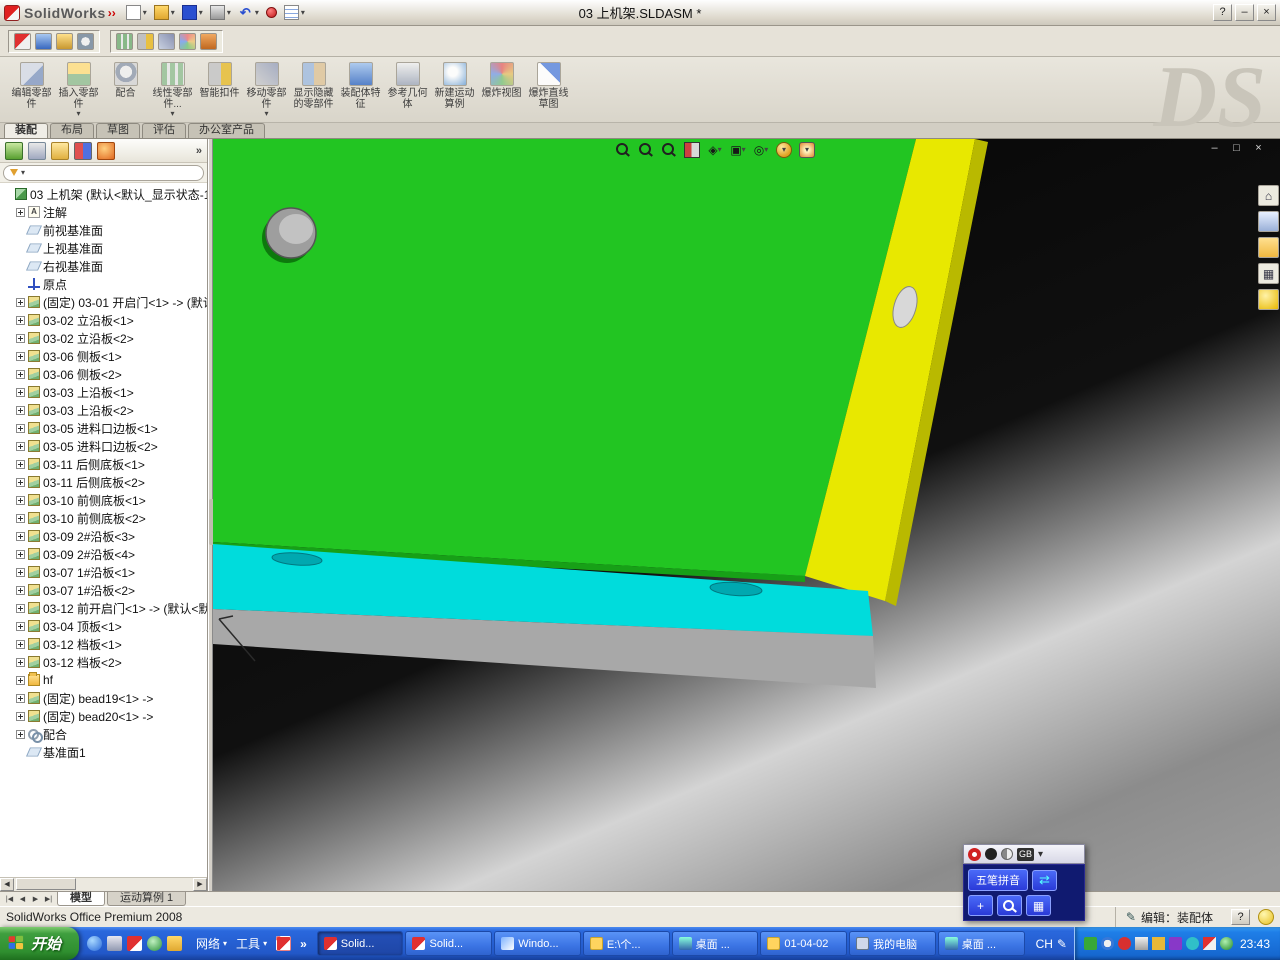 The width and height of the screenshot is (1280, 960). What do you see at coordinates (360, 91) in the screenshot?
I see `command-button: 装配体特征` at bounding box center [360, 91].